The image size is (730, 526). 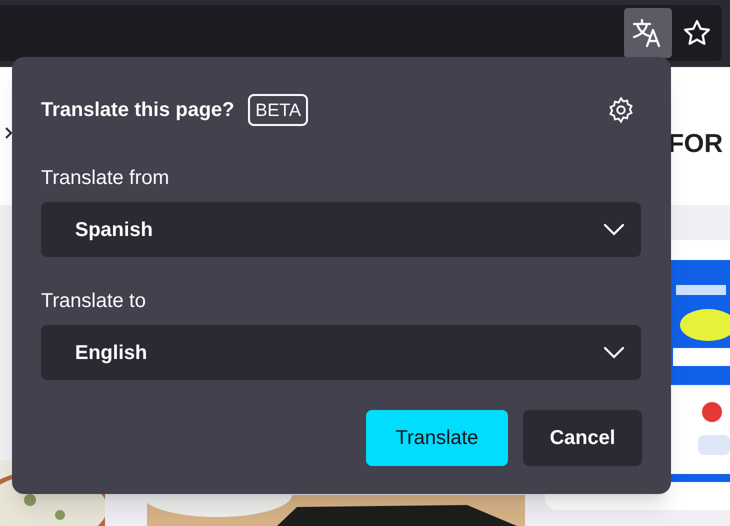 I want to click on language-dropdown: Spanish, so click(x=341, y=229).